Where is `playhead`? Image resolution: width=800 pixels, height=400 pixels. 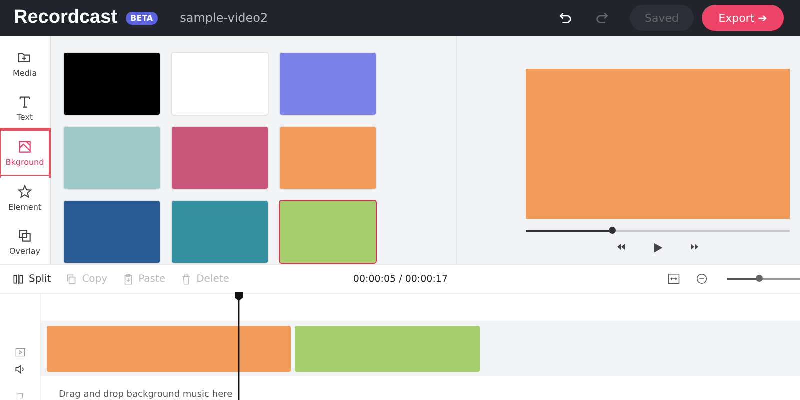
playhead is located at coordinates (239, 346).